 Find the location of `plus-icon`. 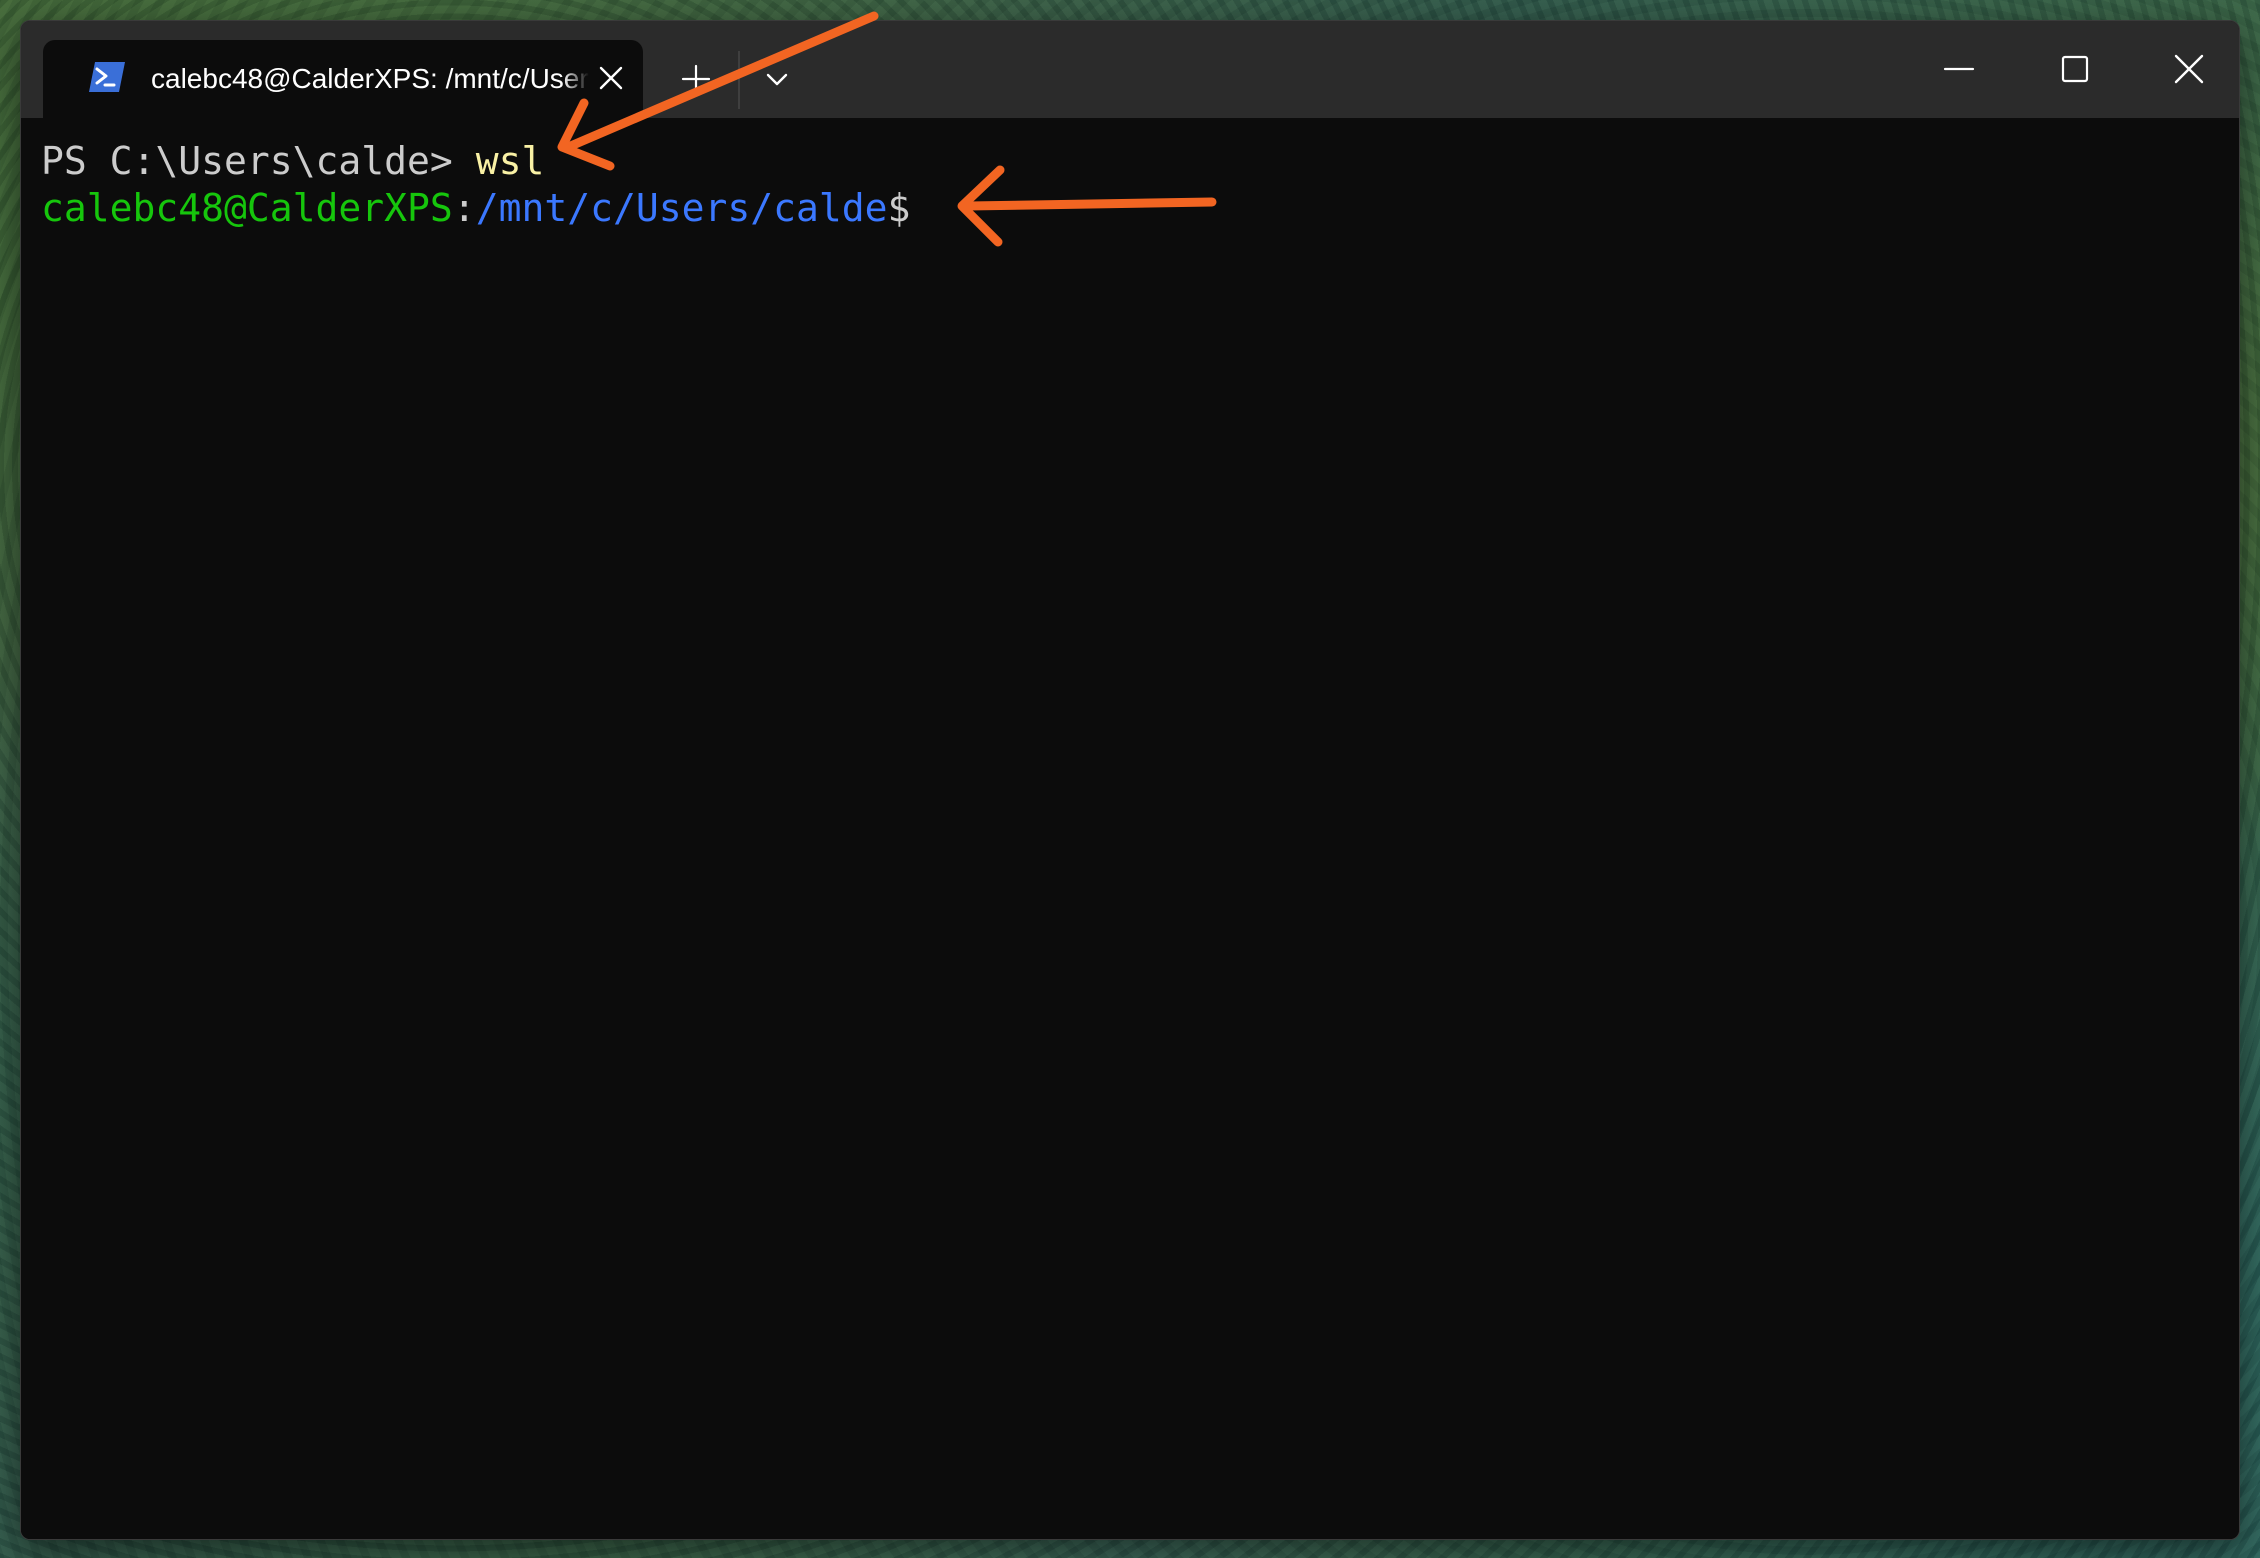

plus-icon is located at coordinates (696, 79).